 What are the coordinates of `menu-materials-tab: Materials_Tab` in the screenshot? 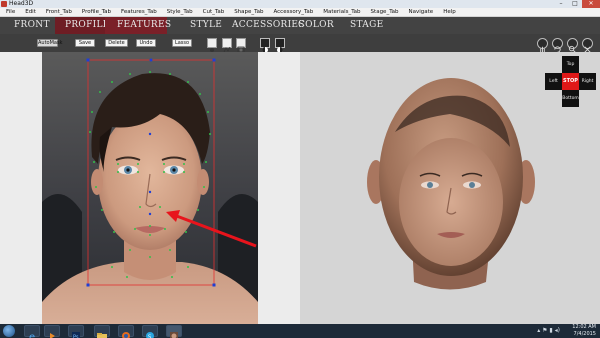 It's located at (341, 12).